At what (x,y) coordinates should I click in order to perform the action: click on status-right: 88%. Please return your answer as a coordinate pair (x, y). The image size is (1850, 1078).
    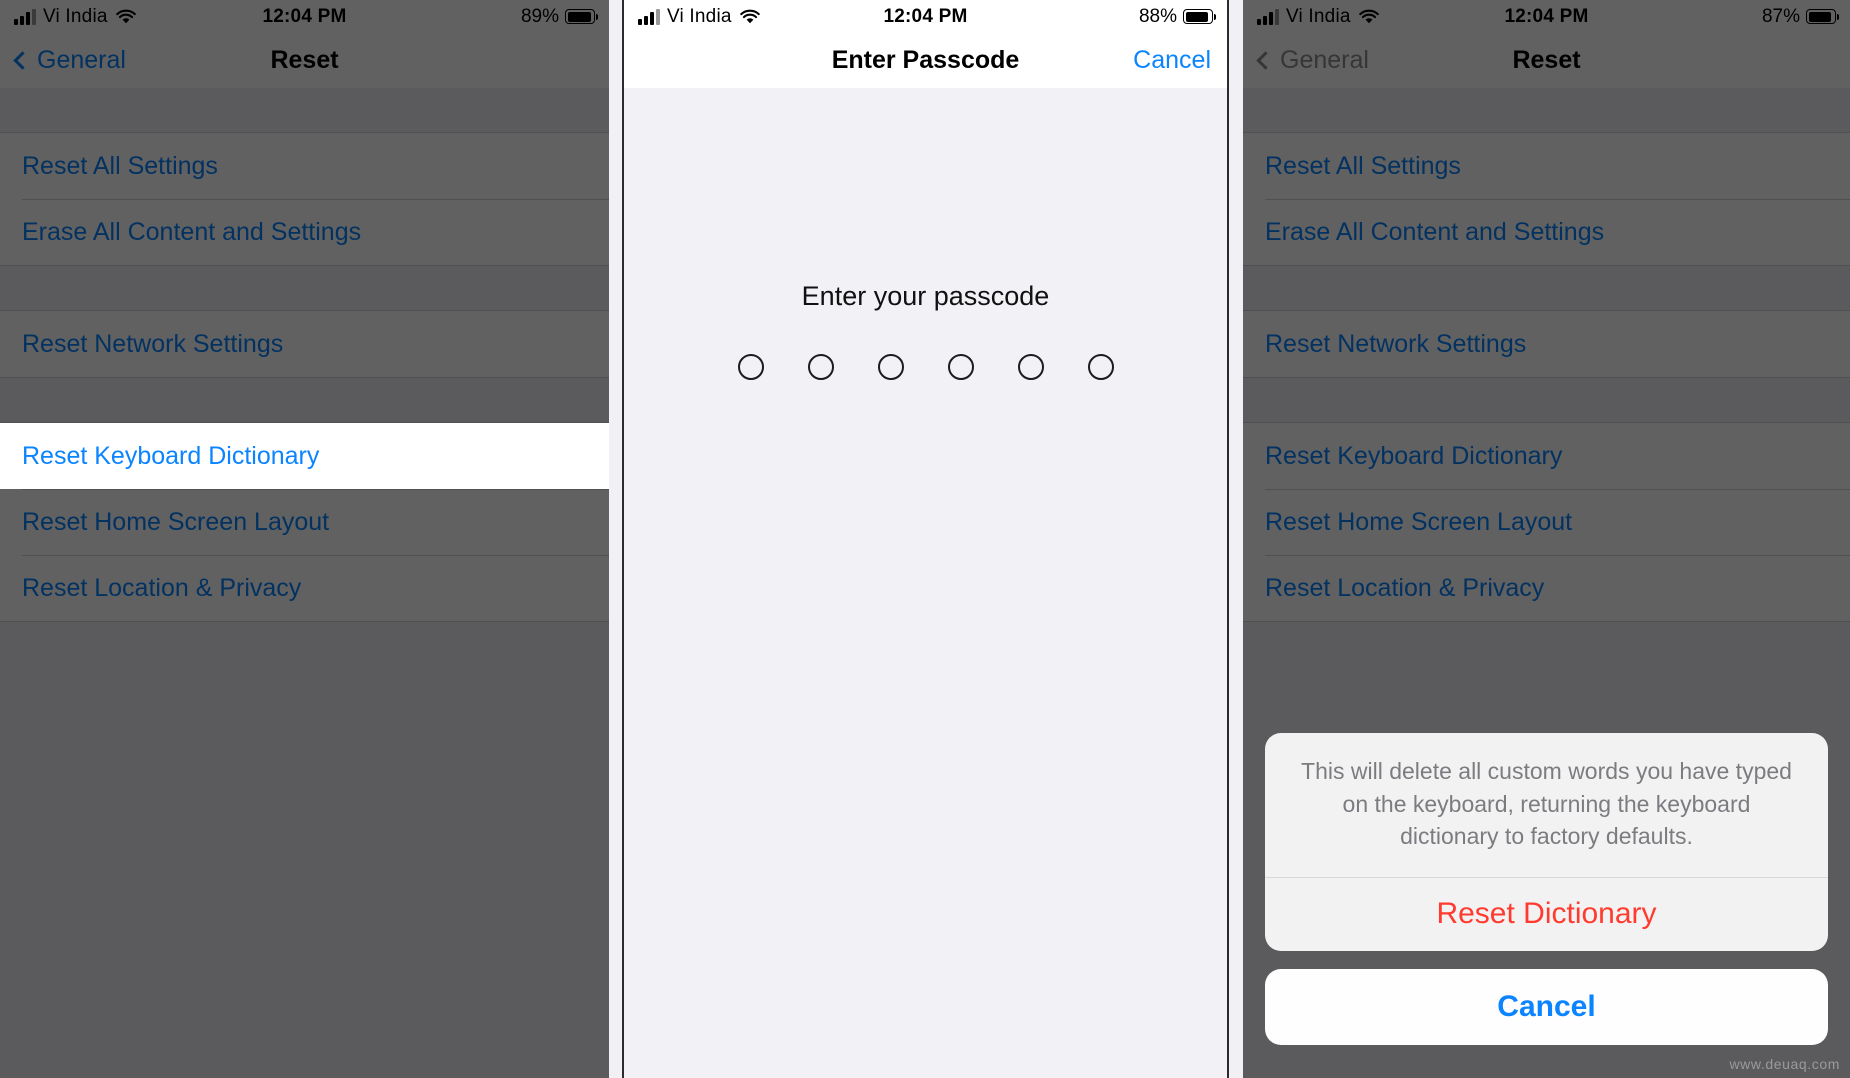
    Looking at the image, I should click on (1177, 16).